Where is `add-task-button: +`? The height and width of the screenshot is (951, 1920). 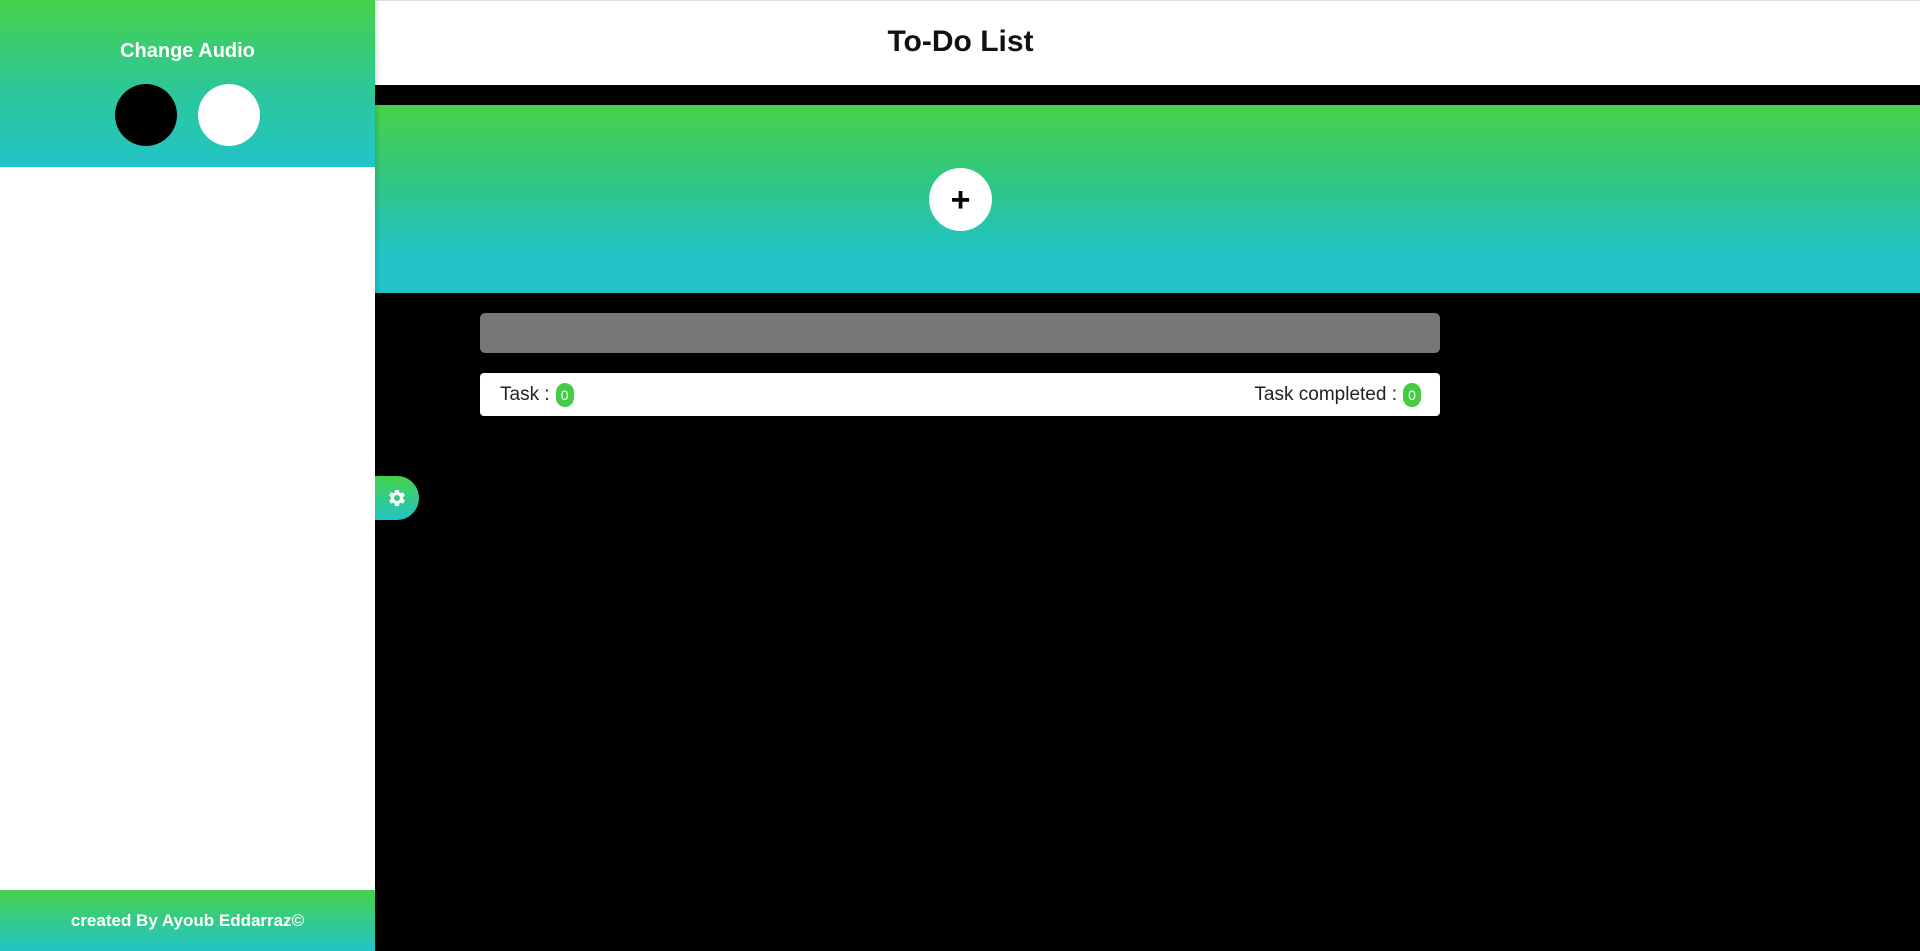 add-task-button: + is located at coordinates (960, 199).